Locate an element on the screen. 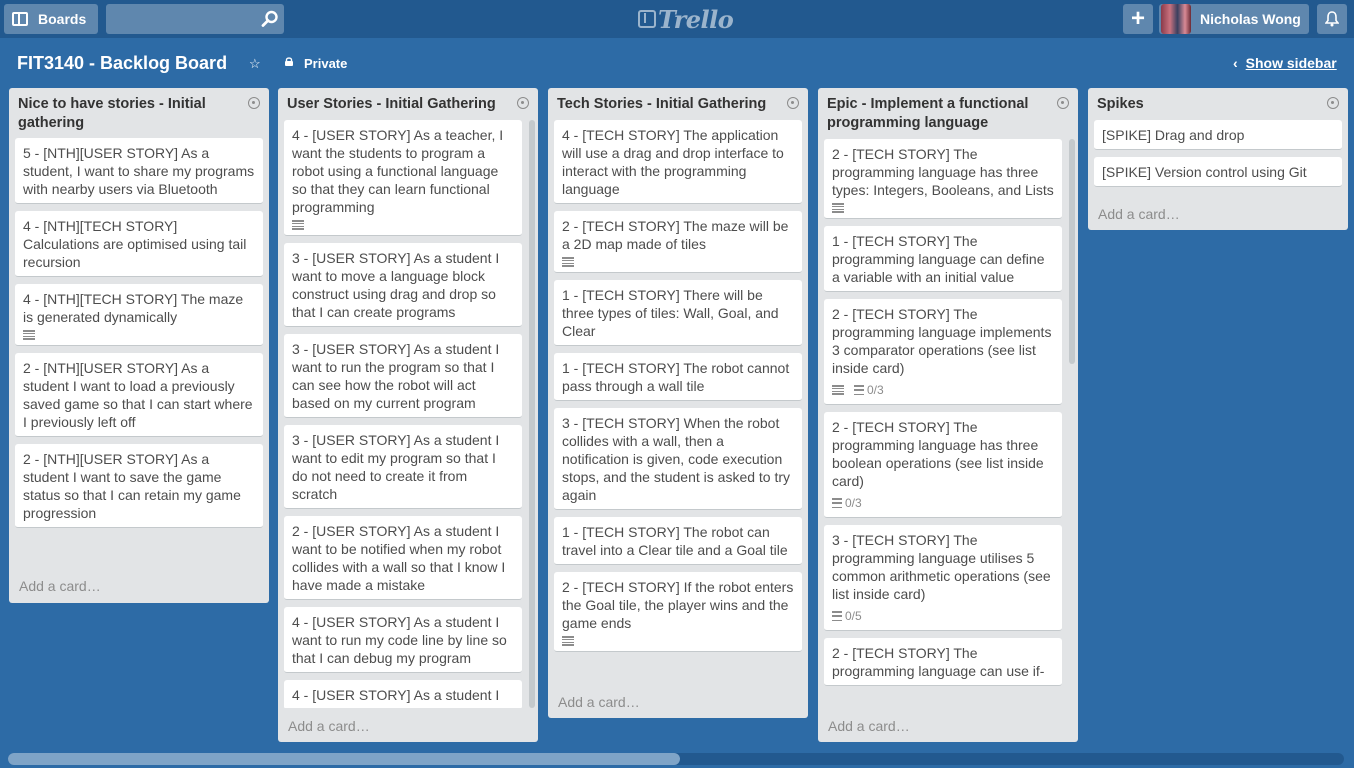  star-icon: ☆ is located at coordinates (255, 64).